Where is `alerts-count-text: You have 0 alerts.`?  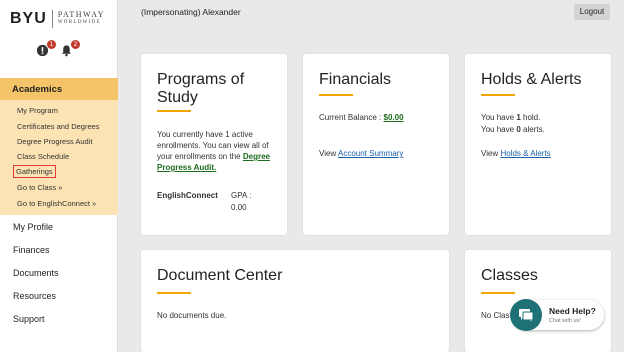
alerts-count-text: You have 0 alerts. is located at coordinates (513, 129).